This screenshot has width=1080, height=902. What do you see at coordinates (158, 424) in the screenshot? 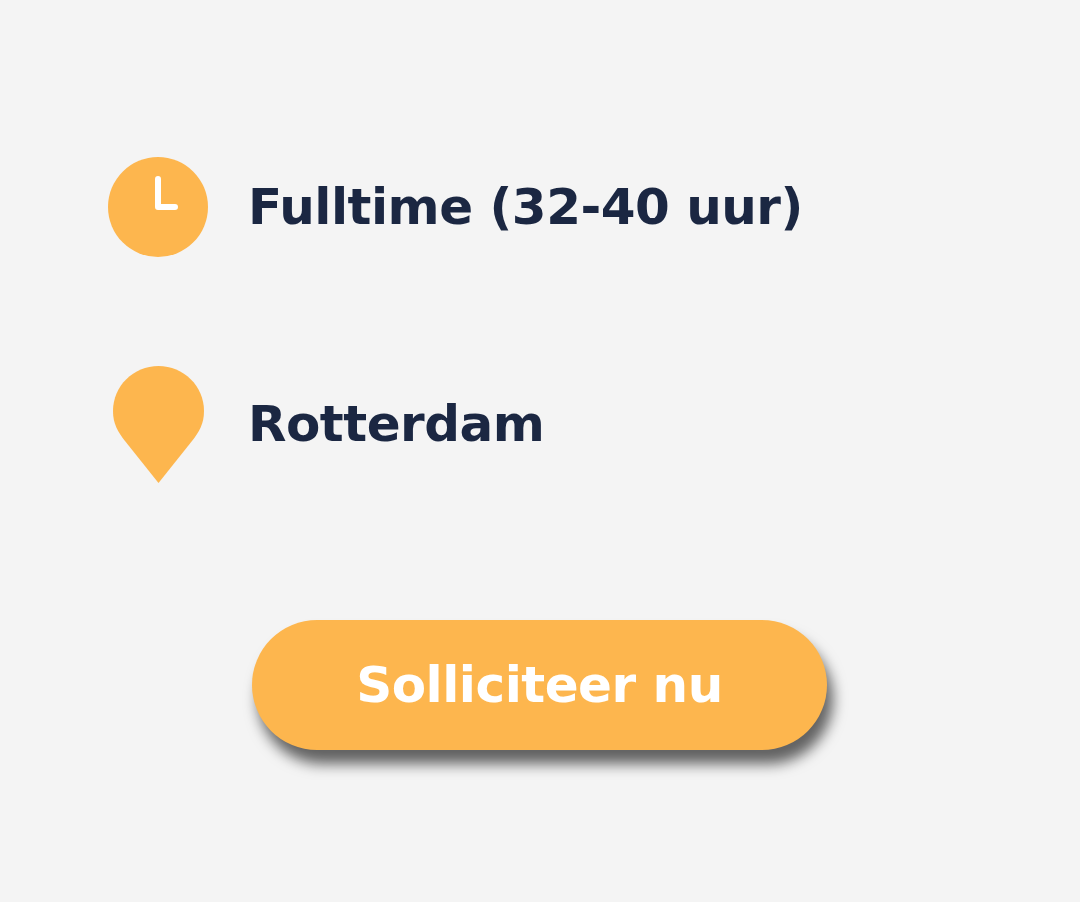
I see `location-pin-icon` at bounding box center [158, 424].